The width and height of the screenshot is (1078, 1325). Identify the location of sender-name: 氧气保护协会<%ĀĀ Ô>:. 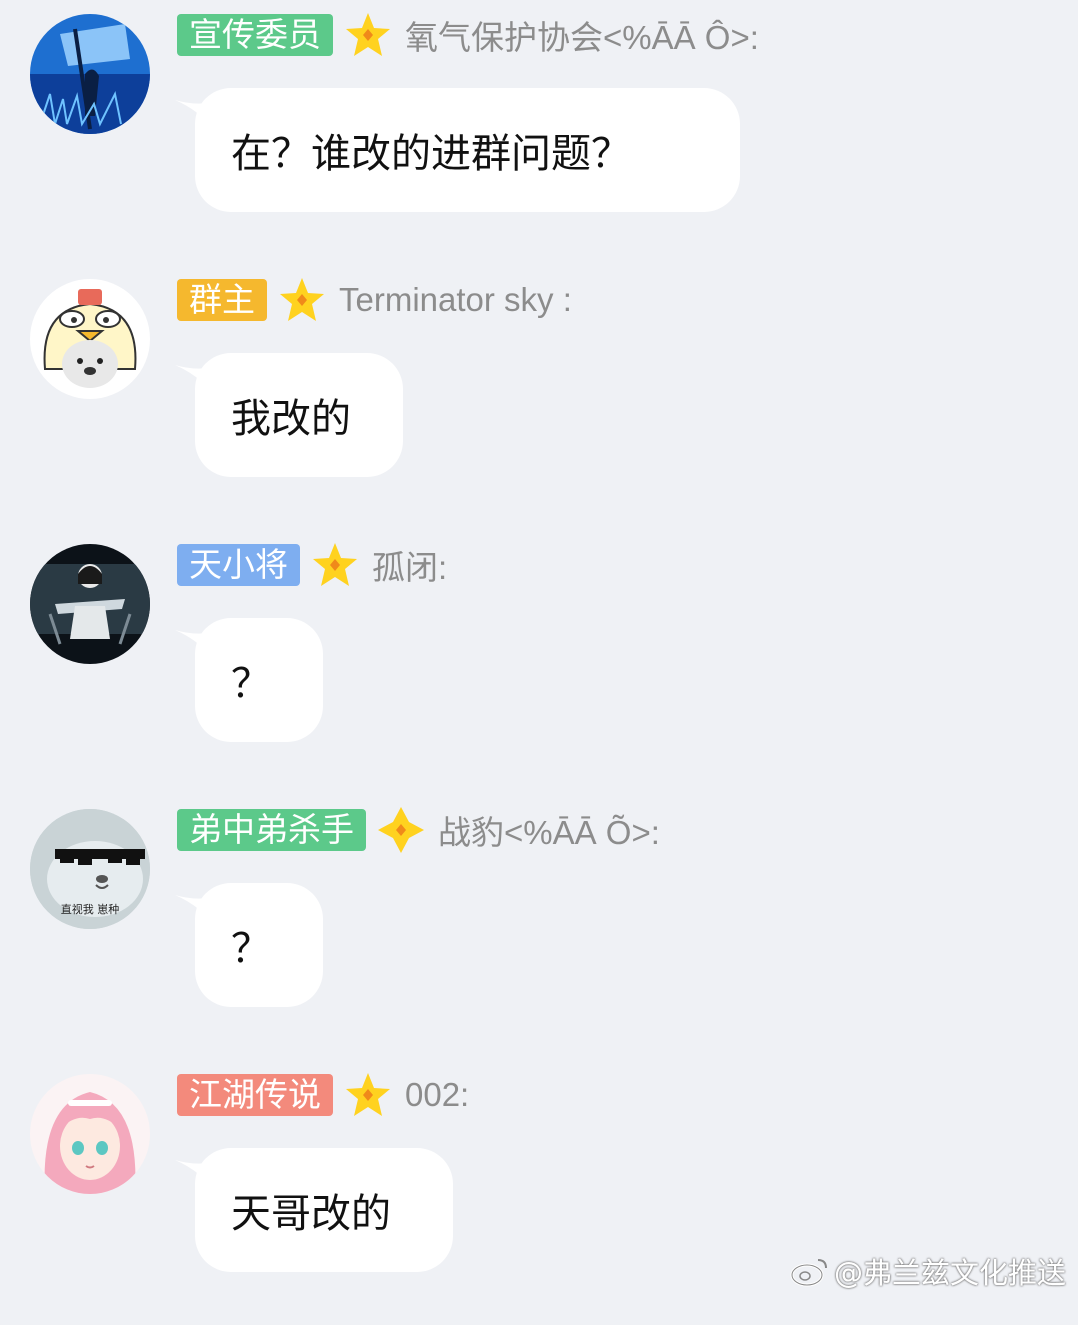
(582, 35).